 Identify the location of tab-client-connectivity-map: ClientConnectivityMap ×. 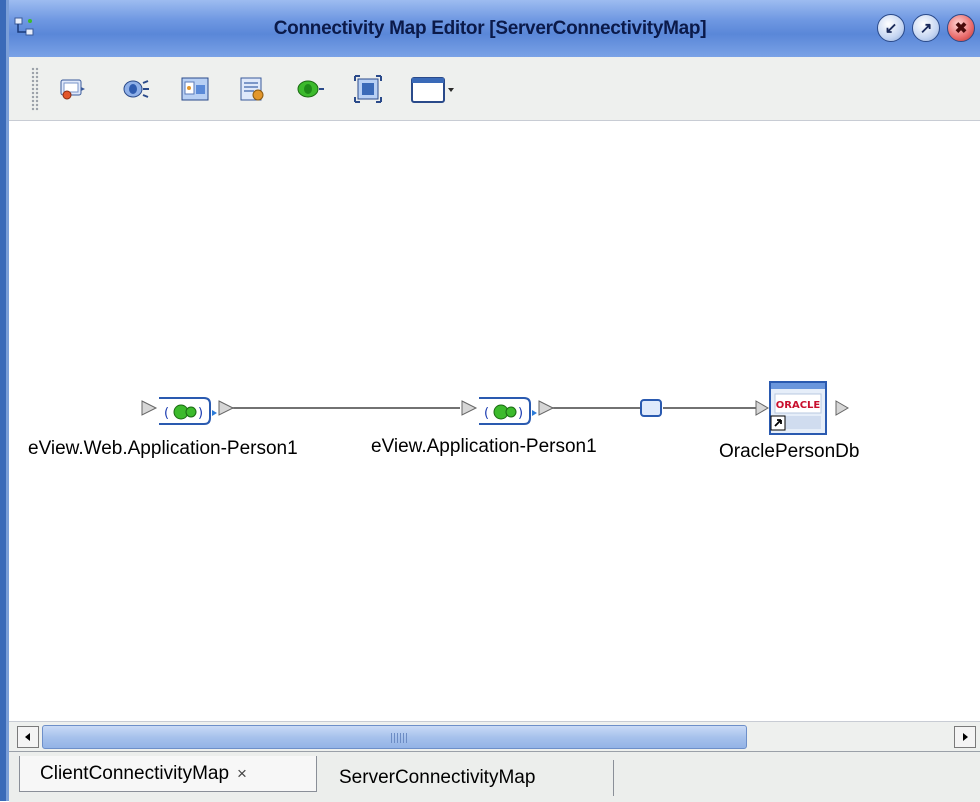
(168, 774).